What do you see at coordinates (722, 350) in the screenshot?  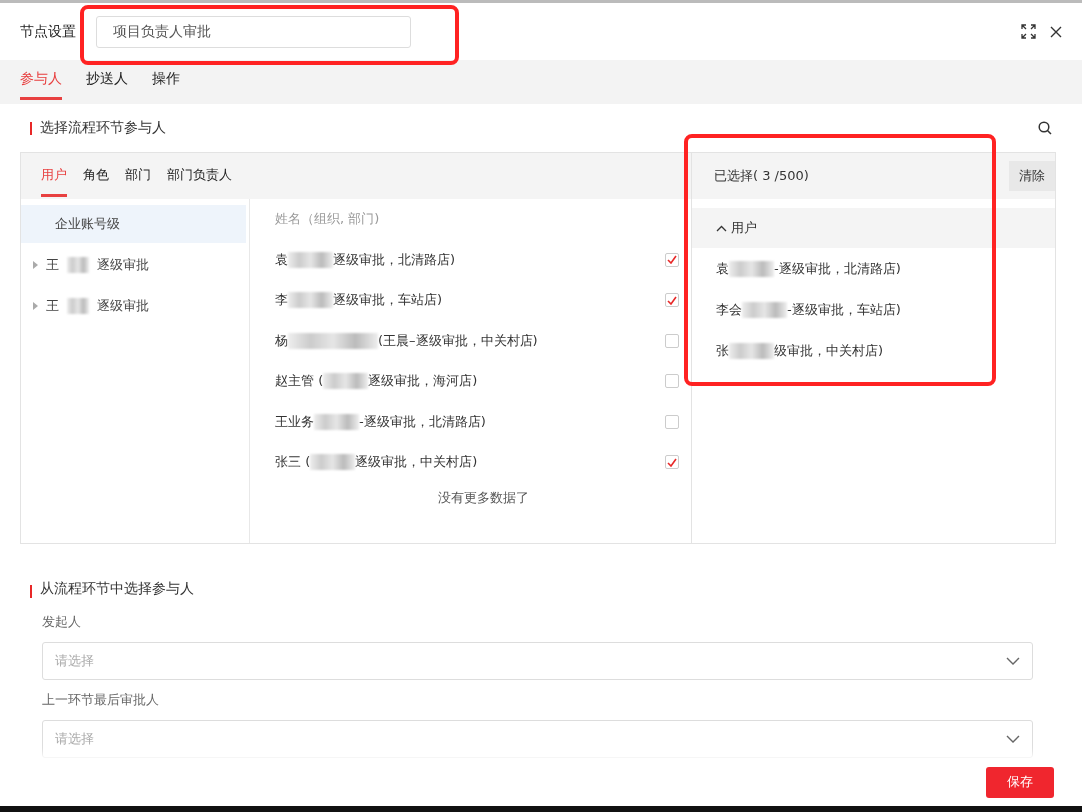 I see `selected-user-name: 张` at bounding box center [722, 350].